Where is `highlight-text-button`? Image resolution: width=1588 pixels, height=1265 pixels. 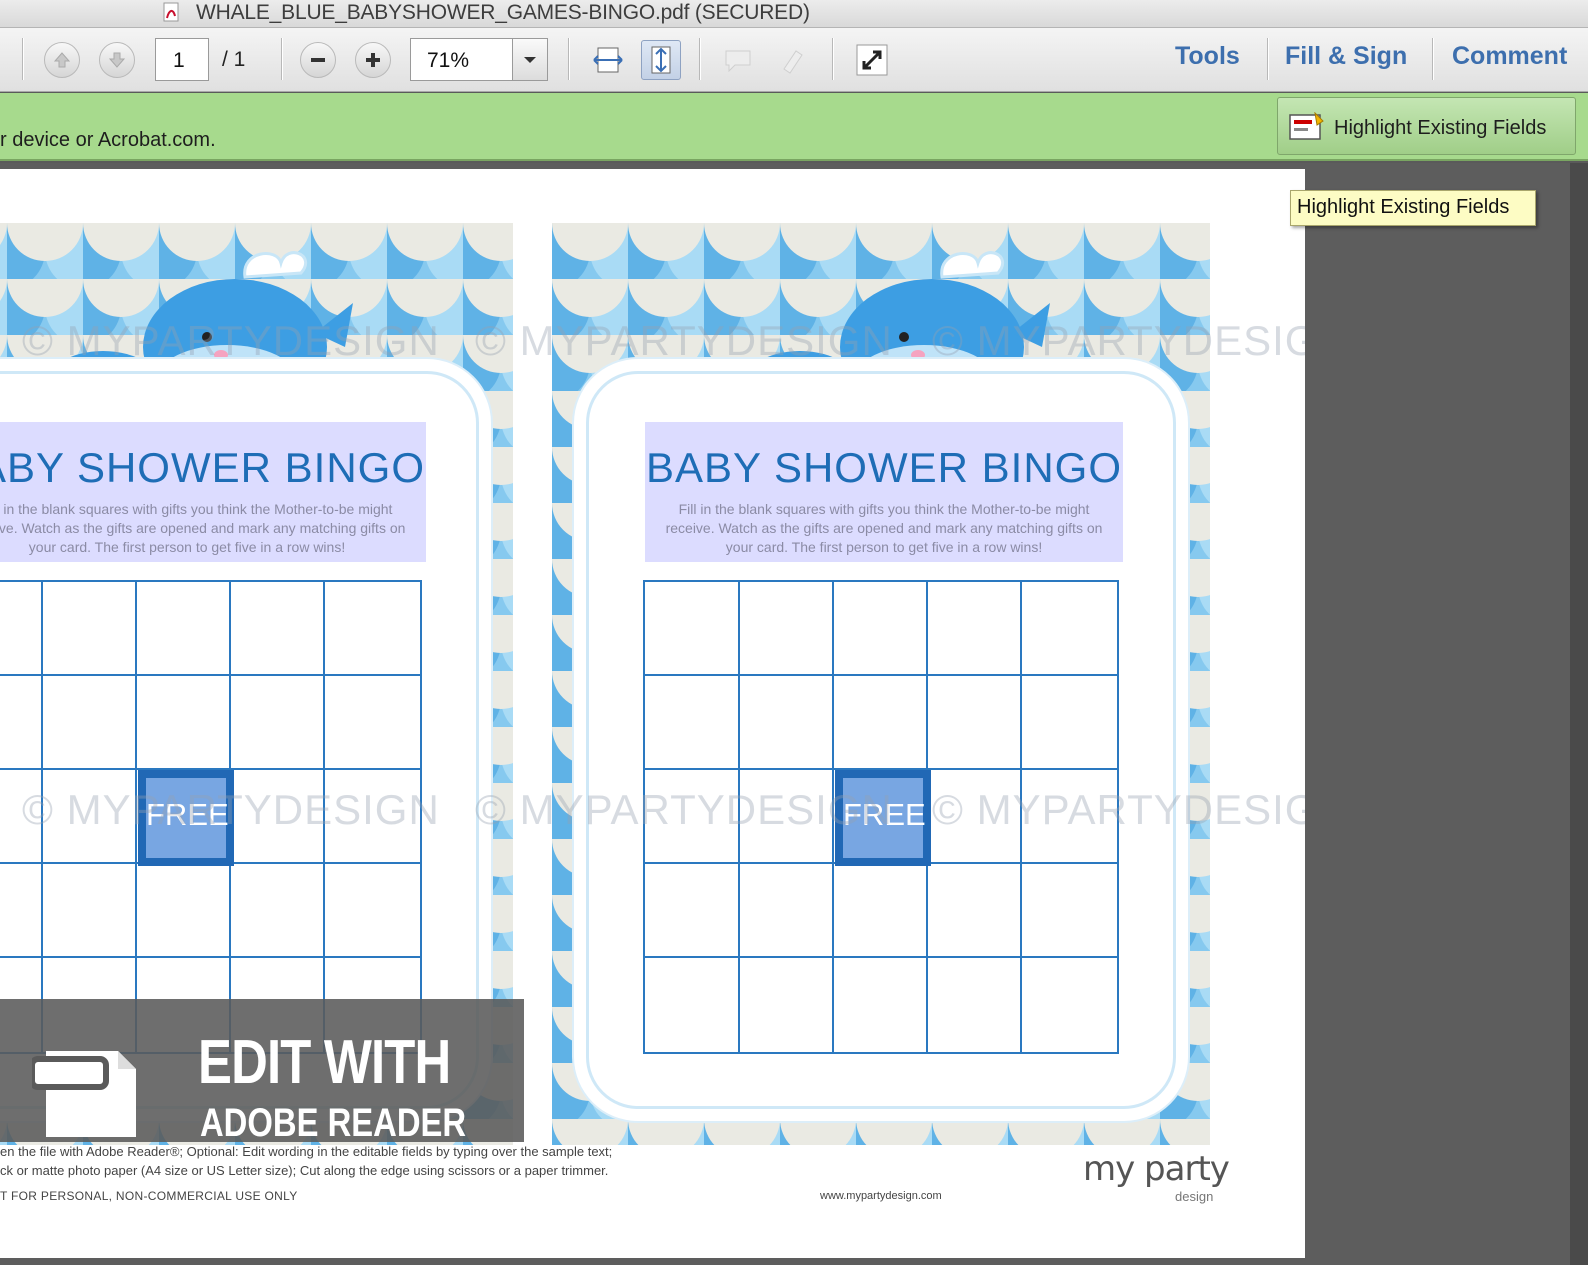 highlight-text-button is located at coordinates (793, 60).